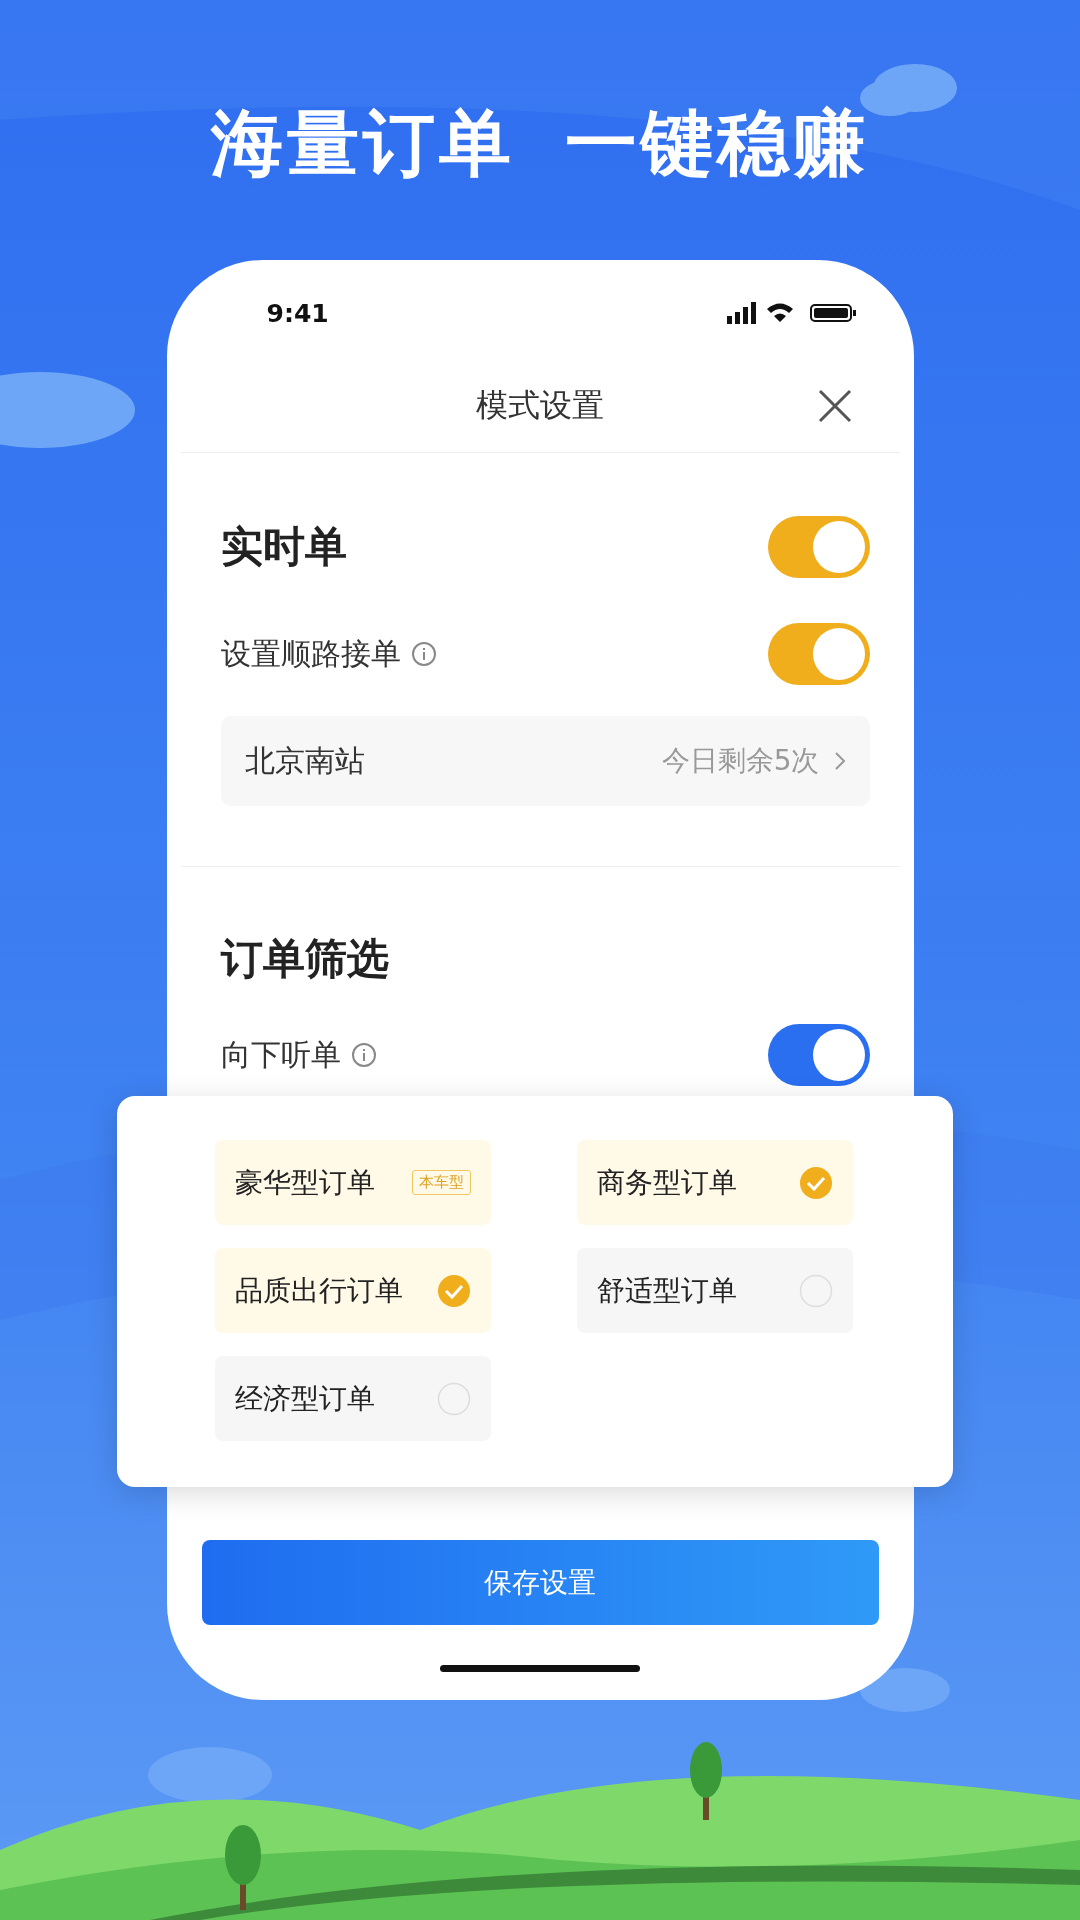 Image resolution: width=1080 pixels, height=1920 pixels. Describe the element at coordinates (540, 143) in the screenshot. I see `headline: 海量订单 一键稳赚` at that location.